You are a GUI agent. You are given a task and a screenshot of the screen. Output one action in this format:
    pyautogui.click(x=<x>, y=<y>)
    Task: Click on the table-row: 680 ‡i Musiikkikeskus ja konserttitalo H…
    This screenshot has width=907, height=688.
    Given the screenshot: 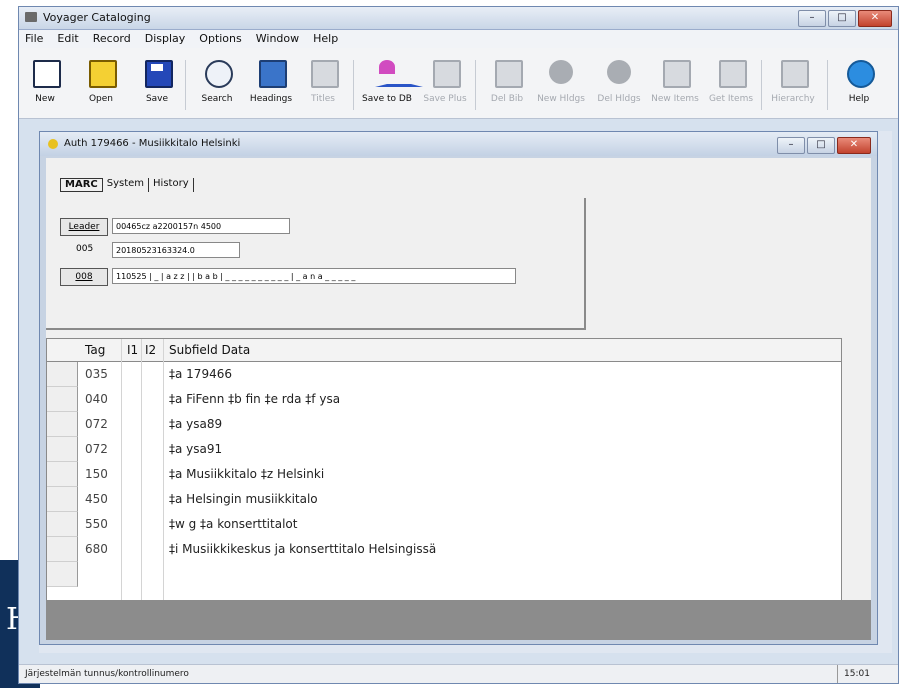 What is the action you would take?
    pyautogui.click(x=444, y=549)
    